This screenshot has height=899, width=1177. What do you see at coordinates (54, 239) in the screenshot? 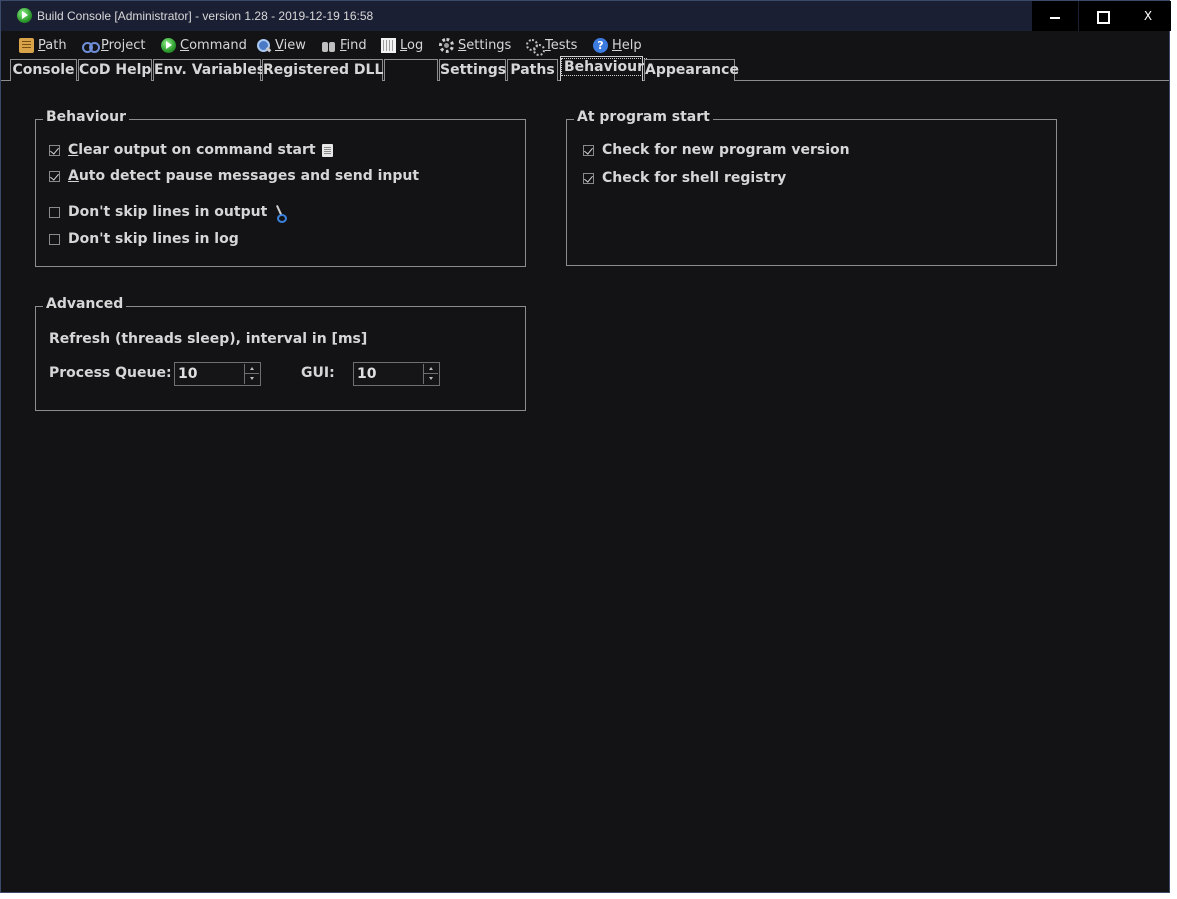
I see `skip-log-checkbox` at bounding box center [54, 239].